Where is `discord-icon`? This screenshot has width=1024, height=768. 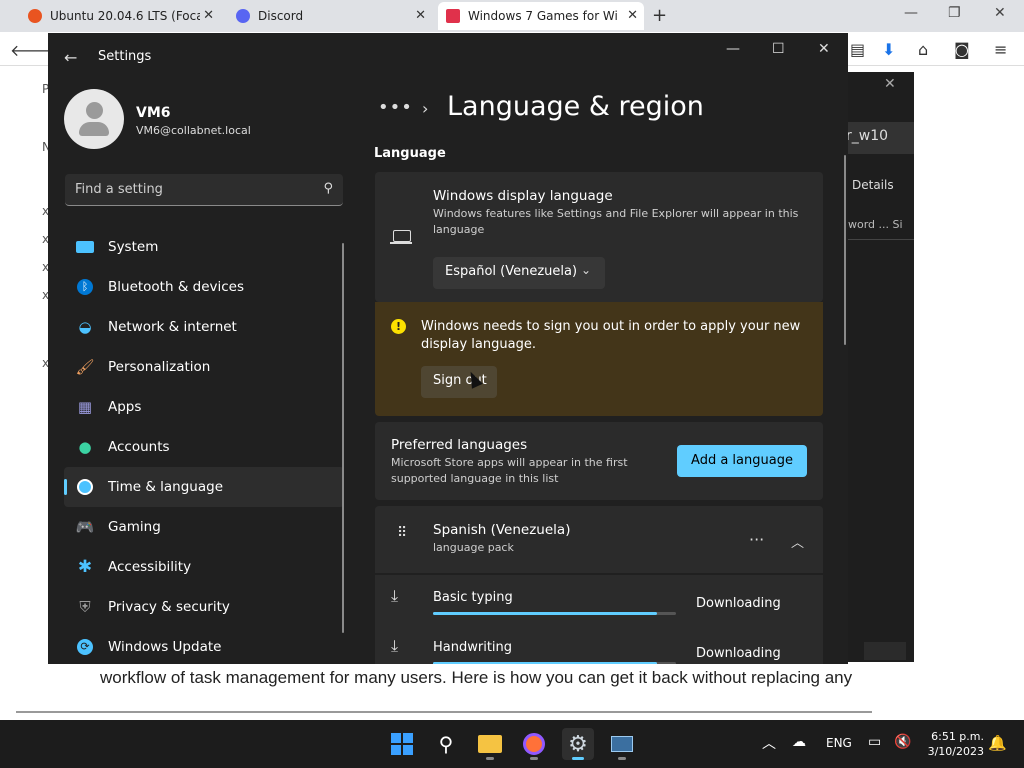 discord-icon is located at coordinates (243, 16).